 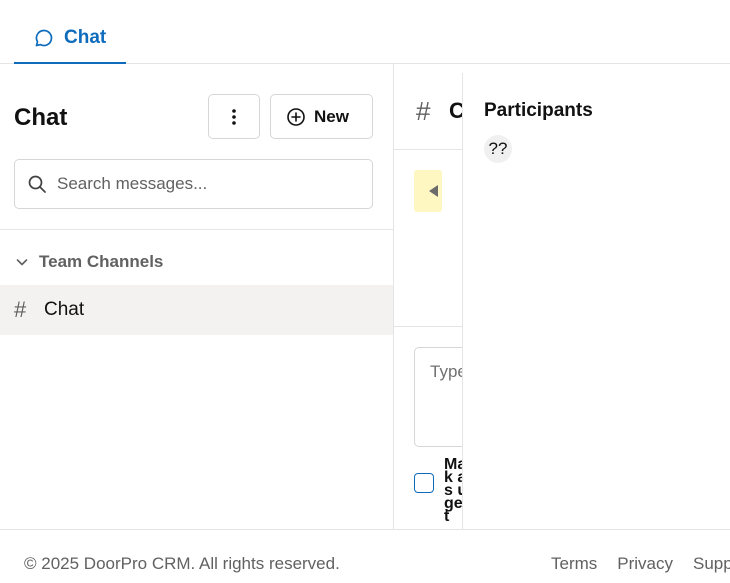 I want to click on search-box, so click(x=193, y=184).